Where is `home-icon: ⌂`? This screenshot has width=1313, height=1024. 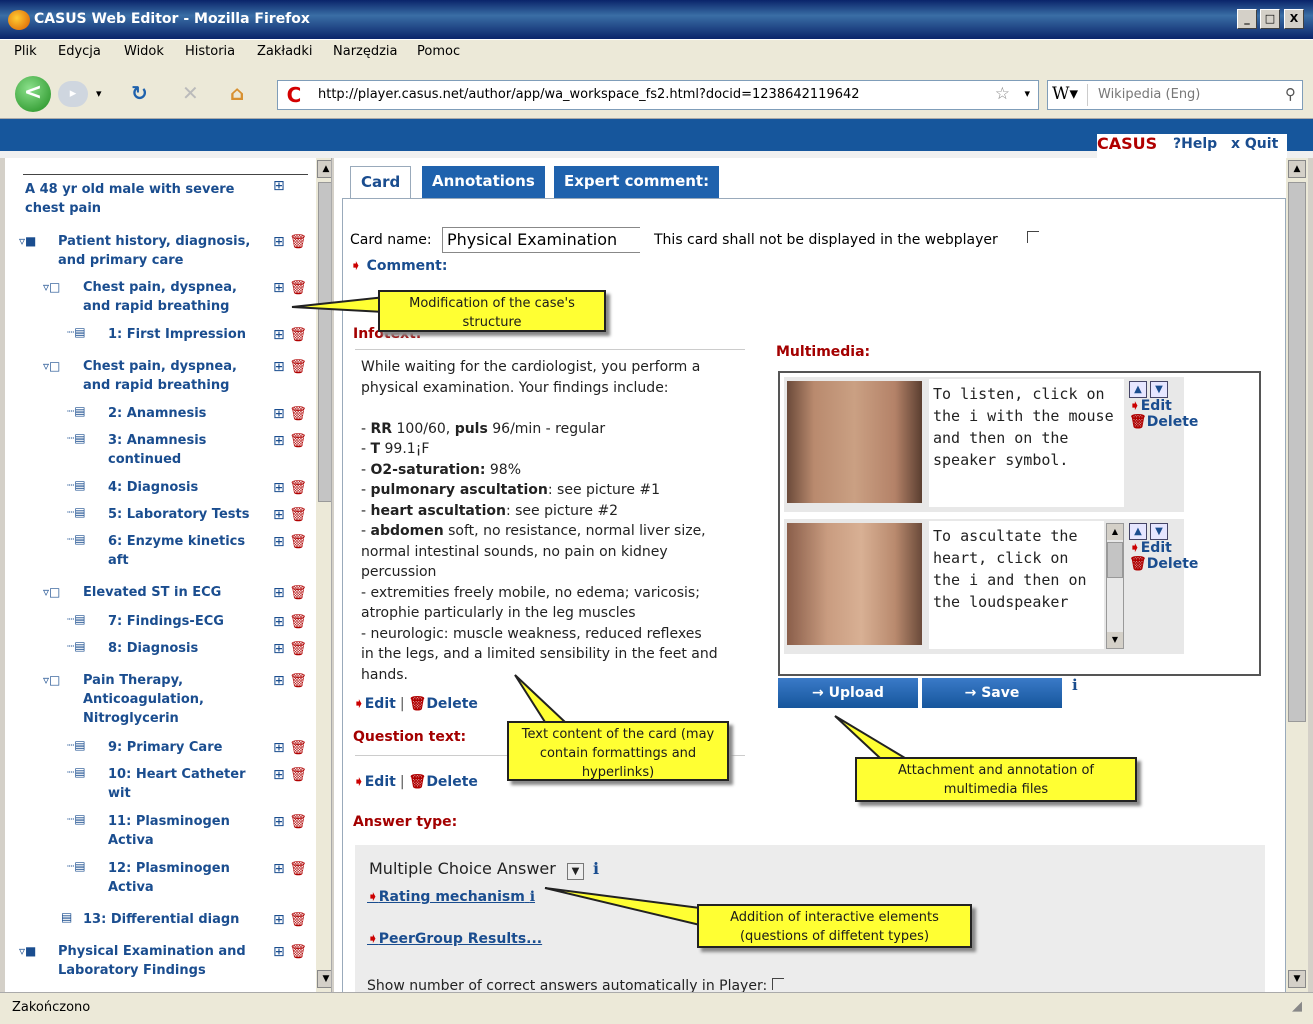 home-icon: ⌂ is located at coordinates (237, 93).